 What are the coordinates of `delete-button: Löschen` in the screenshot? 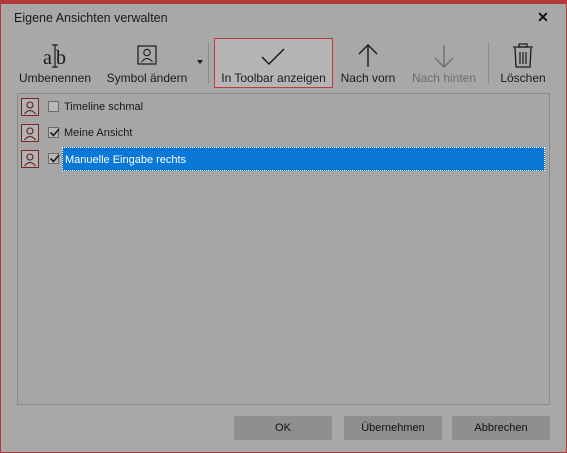 It's located at (523, 63).